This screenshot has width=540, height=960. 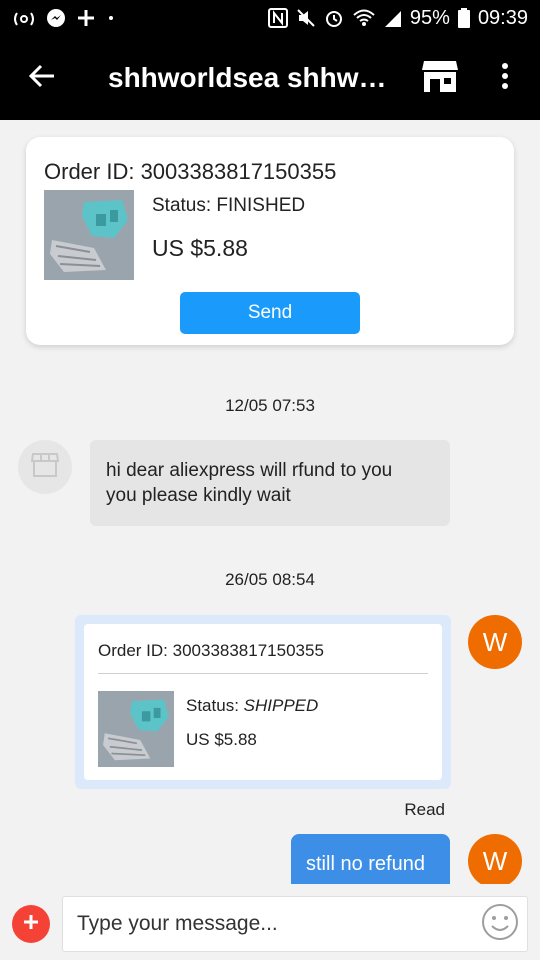 I want to click on composer-bar, so click(x=270, y=922).